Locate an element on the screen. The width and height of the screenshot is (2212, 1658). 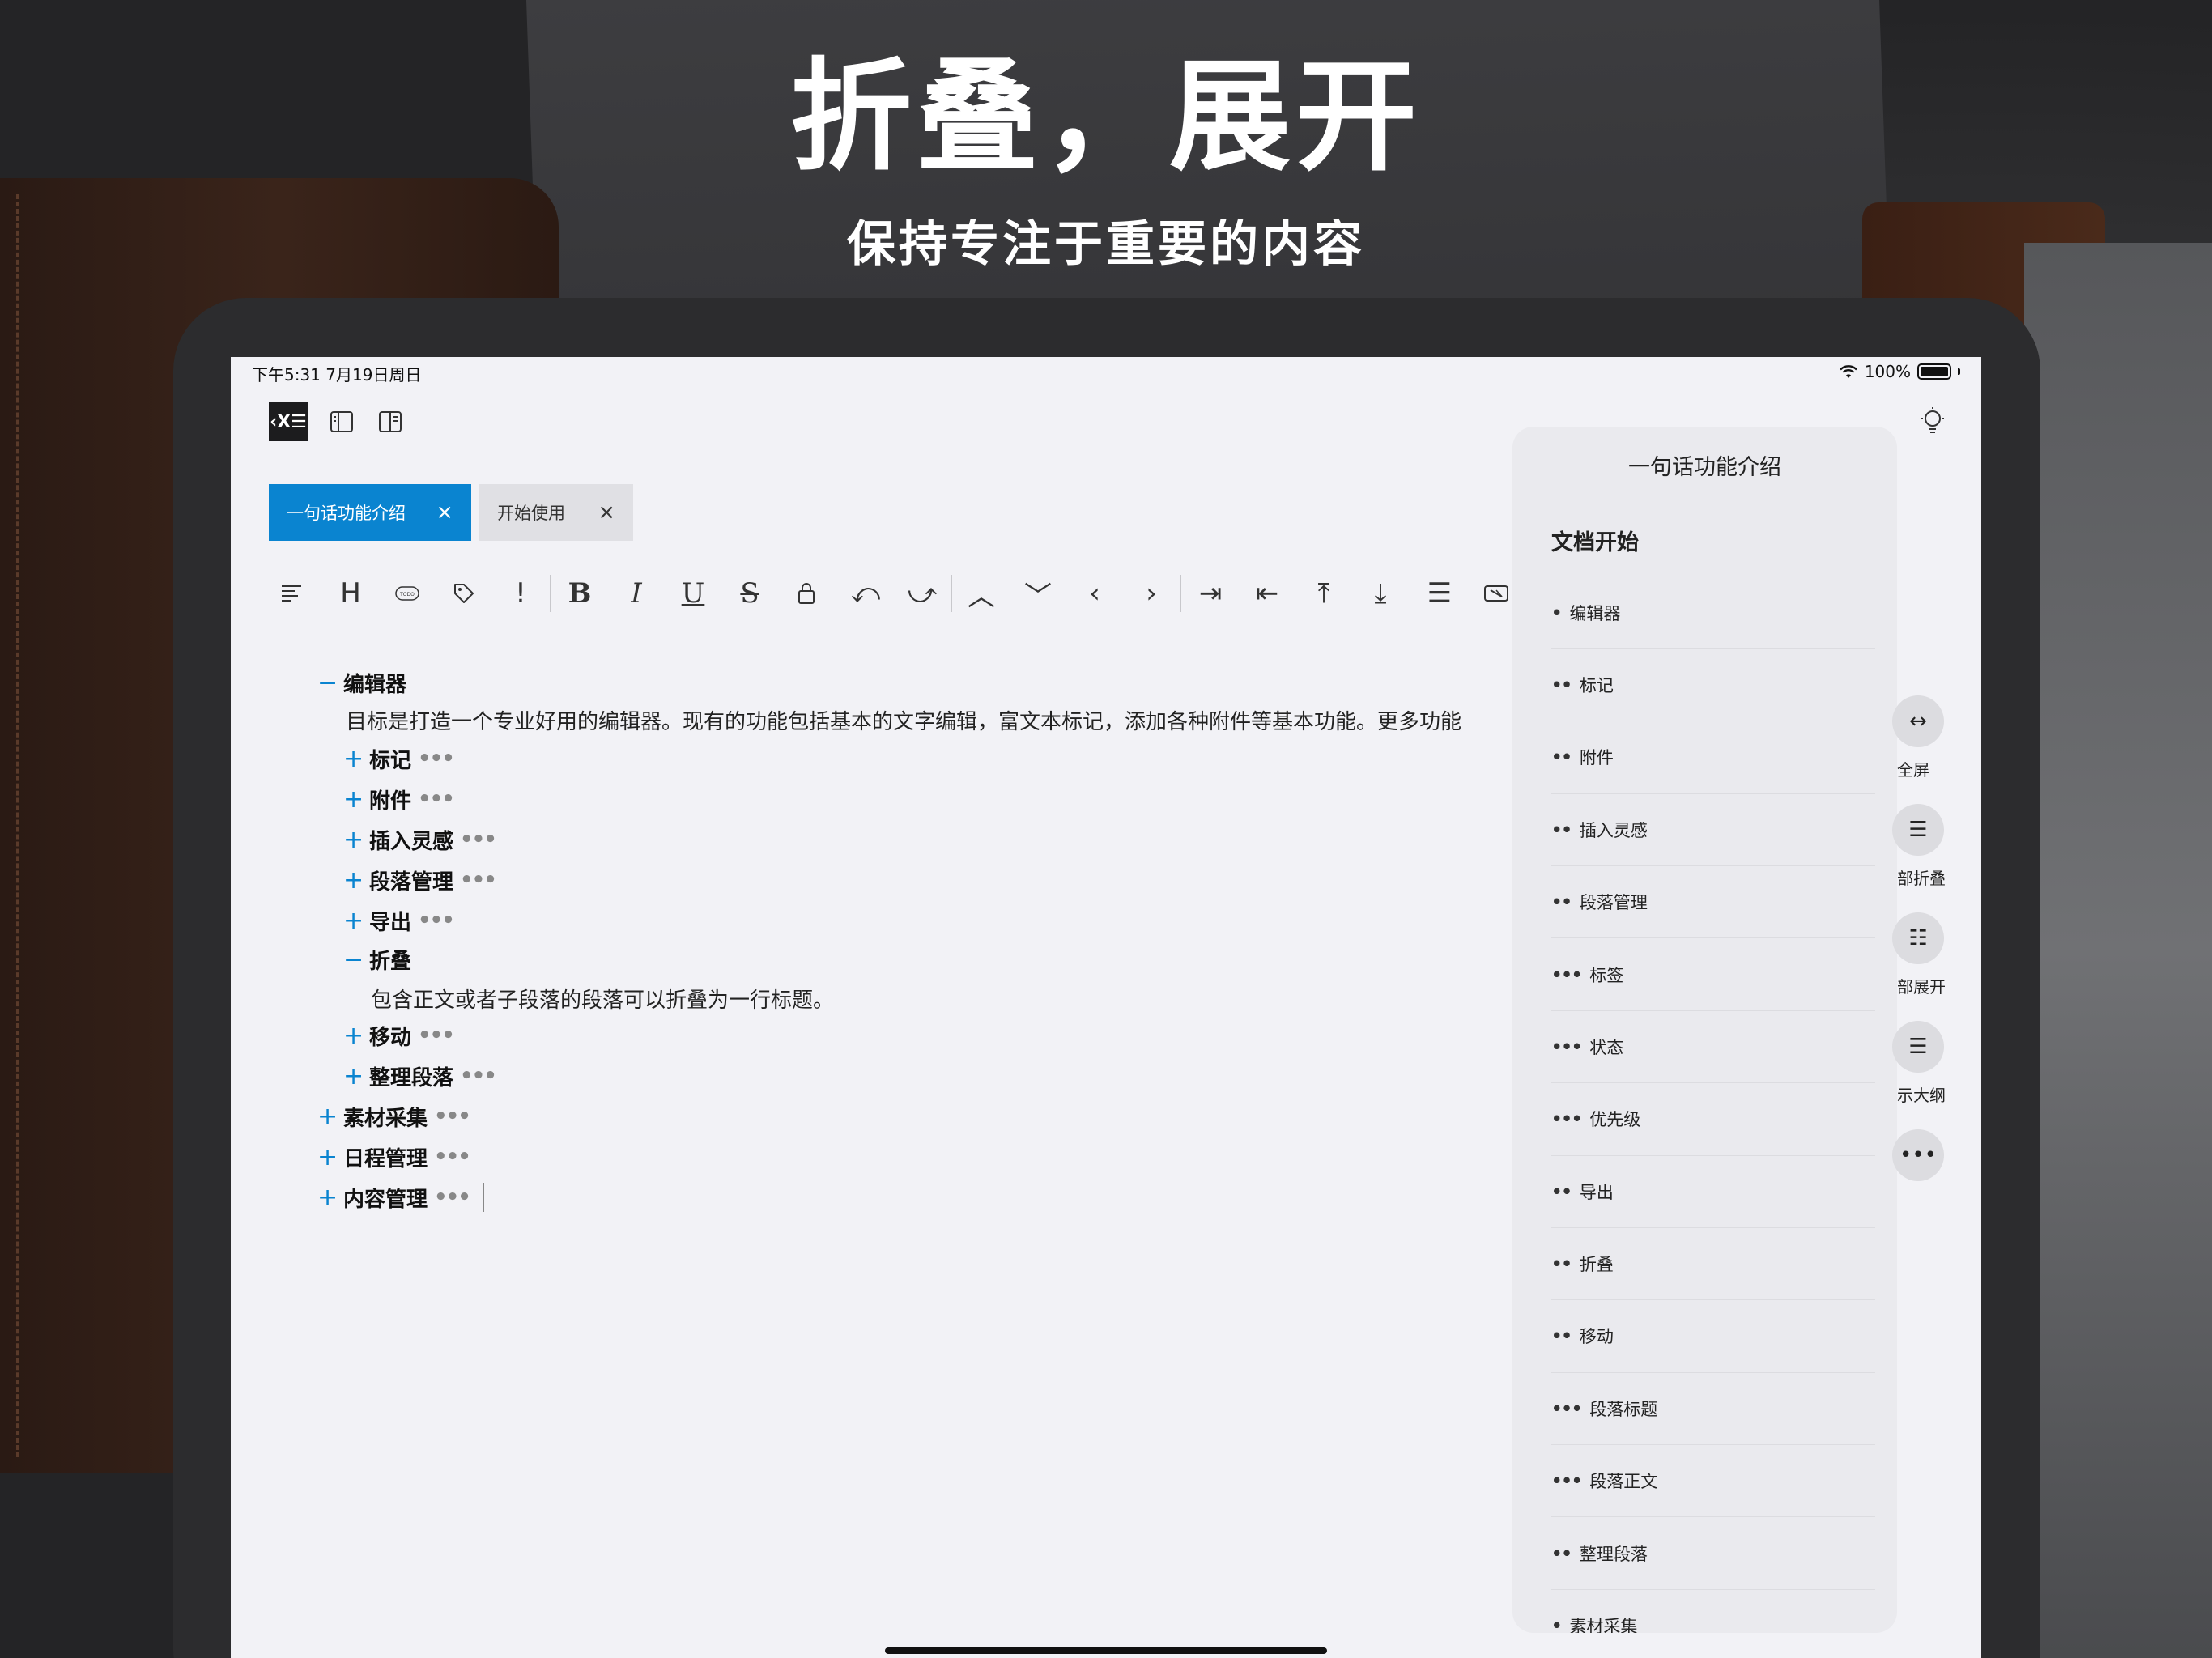
tab-getting-started: 开始使用 × is located at coordinates (556, 512).